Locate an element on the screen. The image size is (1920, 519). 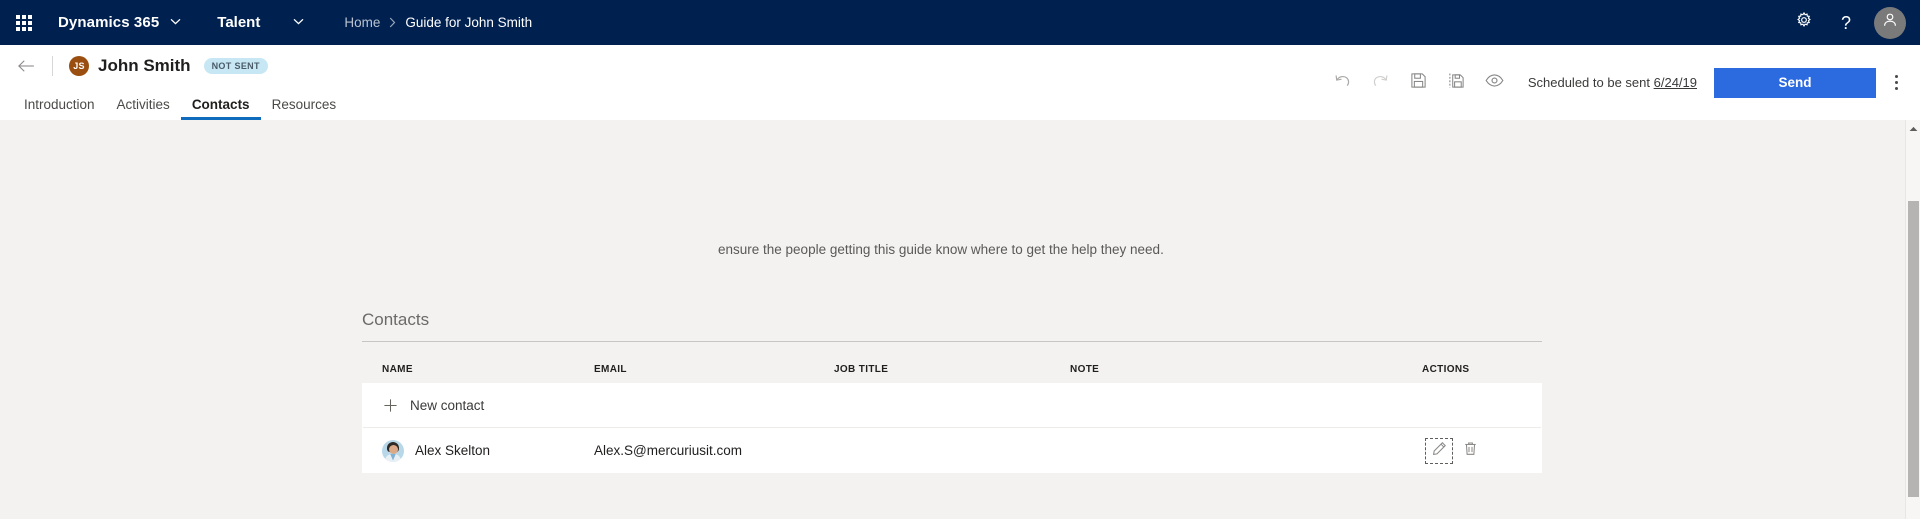
contact-actions-cell is located at coordinates (1482, 450).